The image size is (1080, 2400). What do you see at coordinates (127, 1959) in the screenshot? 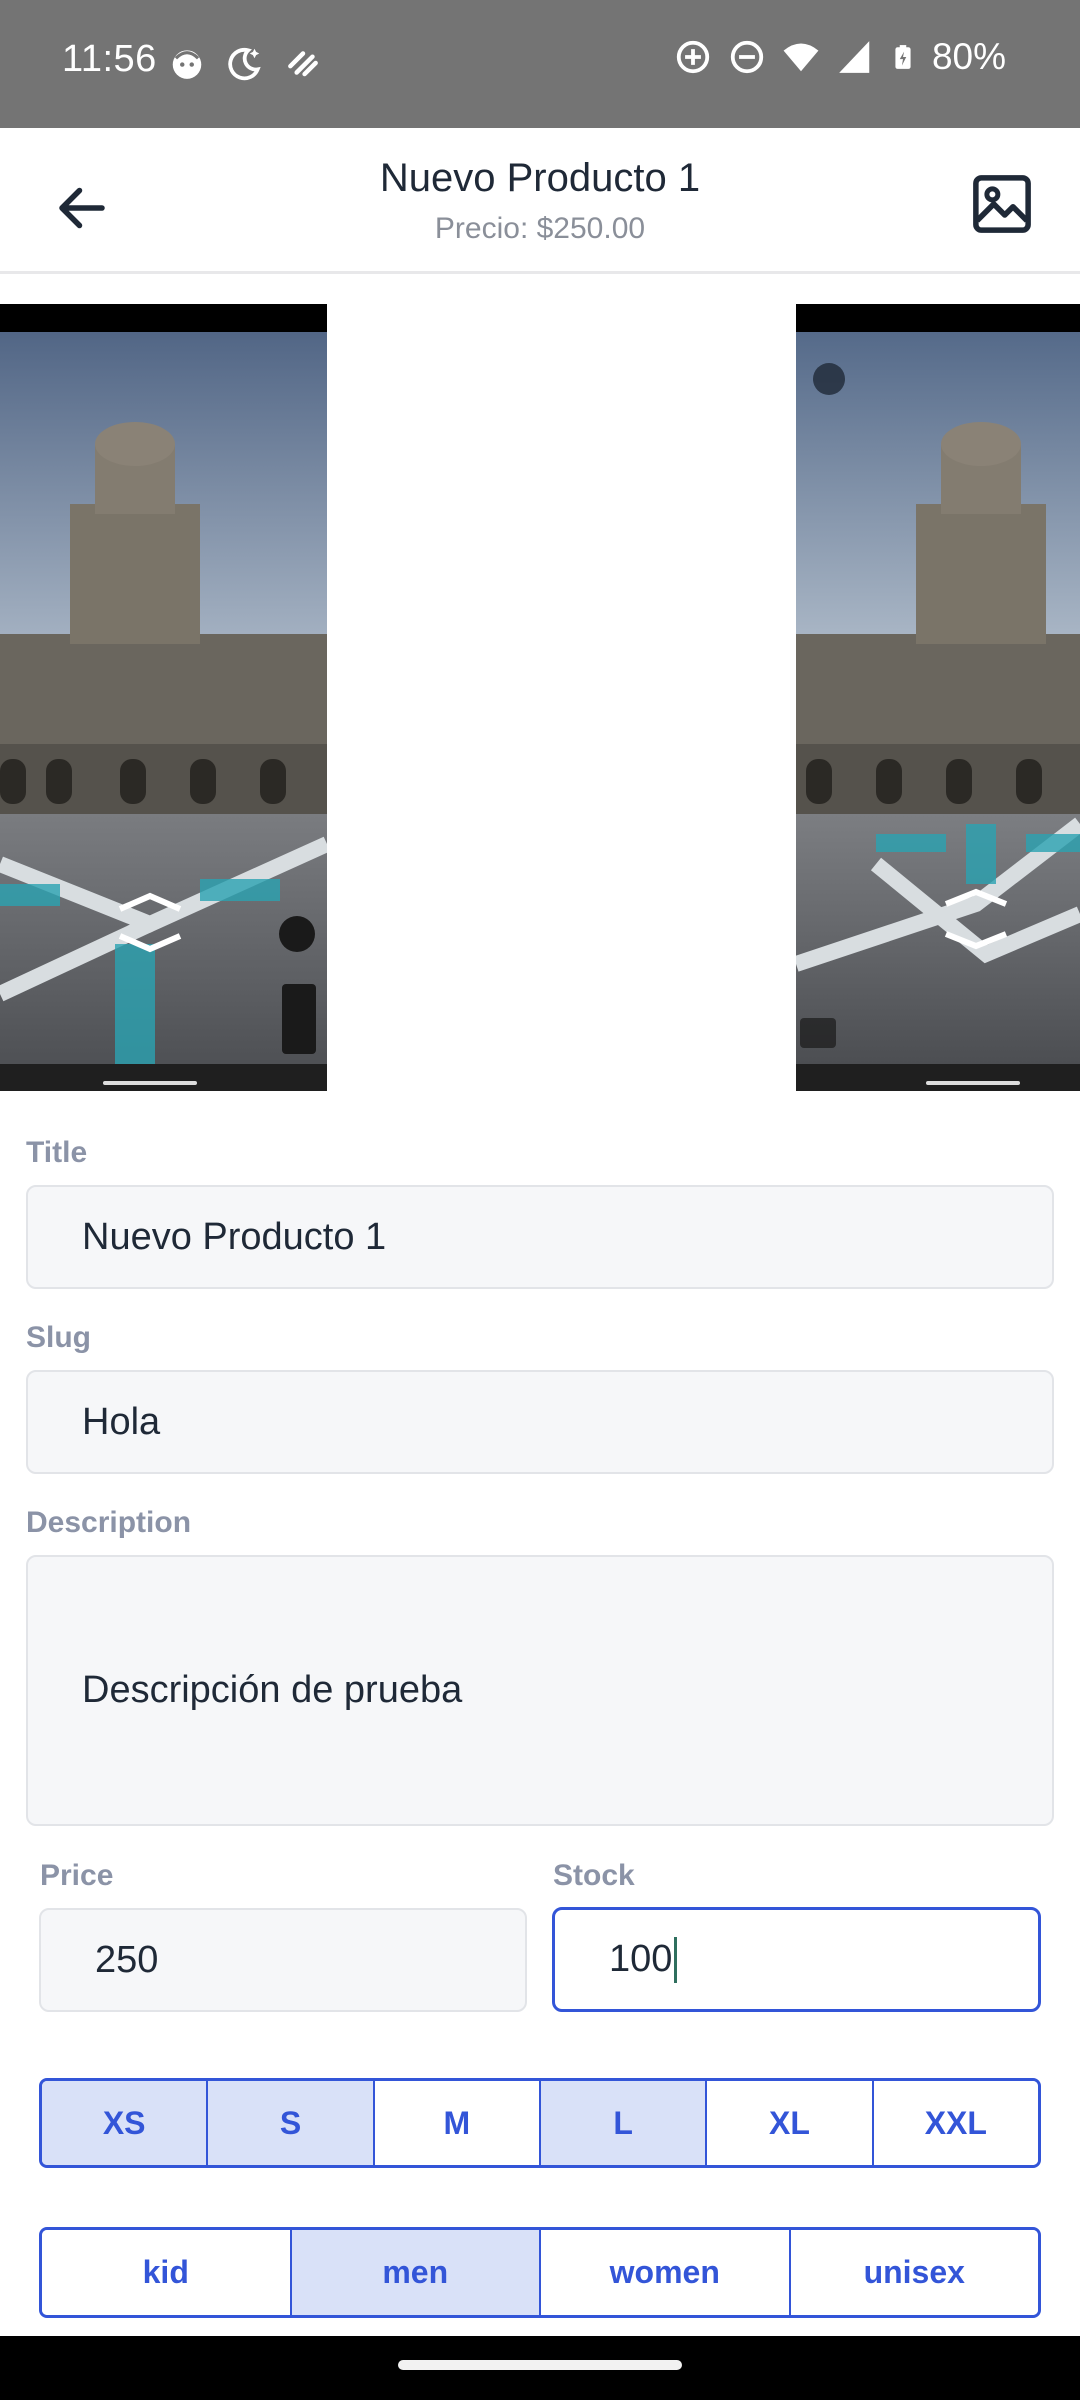
I see `price-value: 250` at bounding box center [127, 1959].